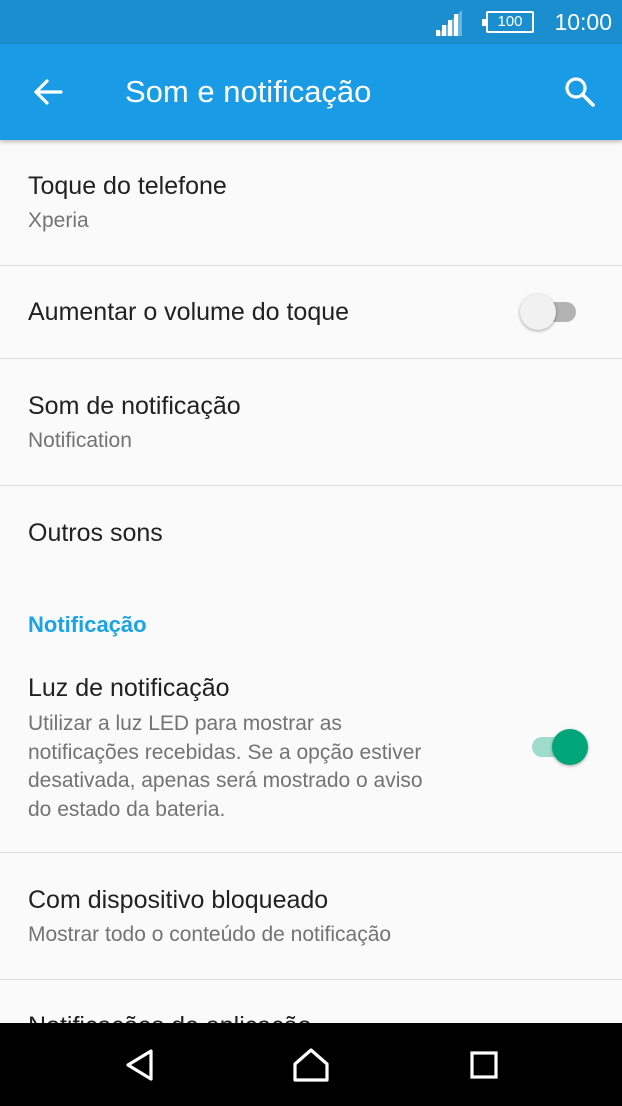 The width and height of the screenshot is (622, 1106). What do you see at coordinates (87, 624) in the screenshot?
I see `section-header-notification: Notificação` at bounding box center [87, 624].